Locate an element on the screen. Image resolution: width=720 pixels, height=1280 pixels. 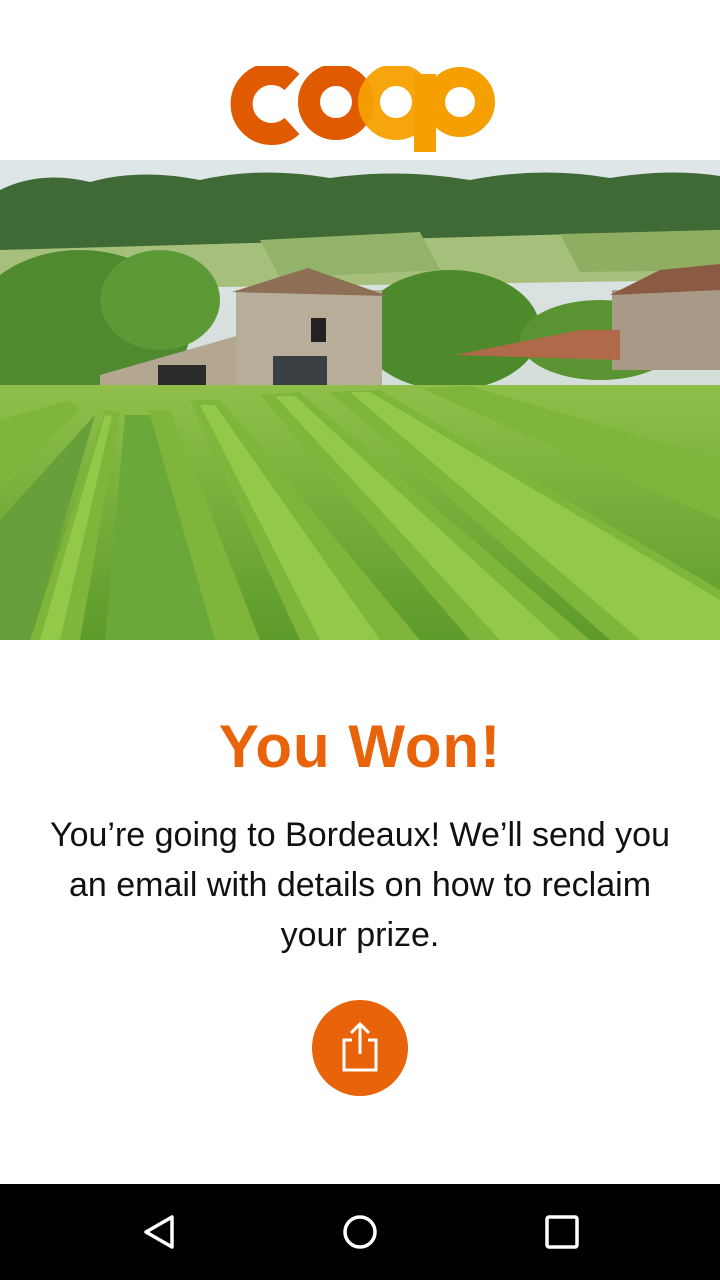
home-icon is located at coordinates (360, 1232).